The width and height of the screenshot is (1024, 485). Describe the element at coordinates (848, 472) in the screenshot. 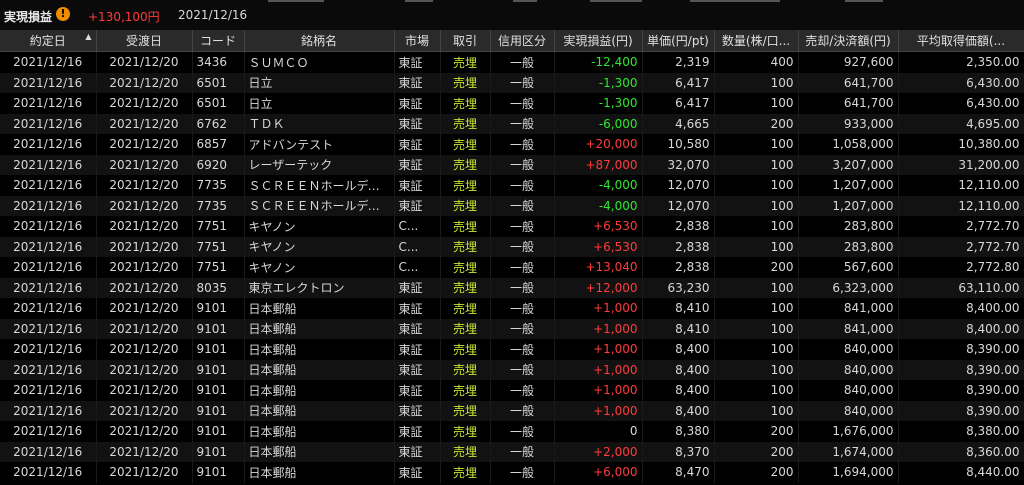

I see `table-cell: 1,694,000` at that location.